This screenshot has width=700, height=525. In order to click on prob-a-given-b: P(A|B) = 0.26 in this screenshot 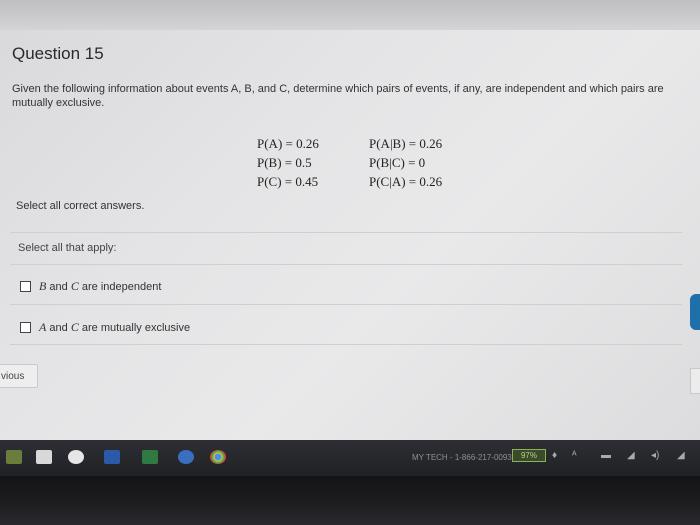, I will do `click(406, 143)`.